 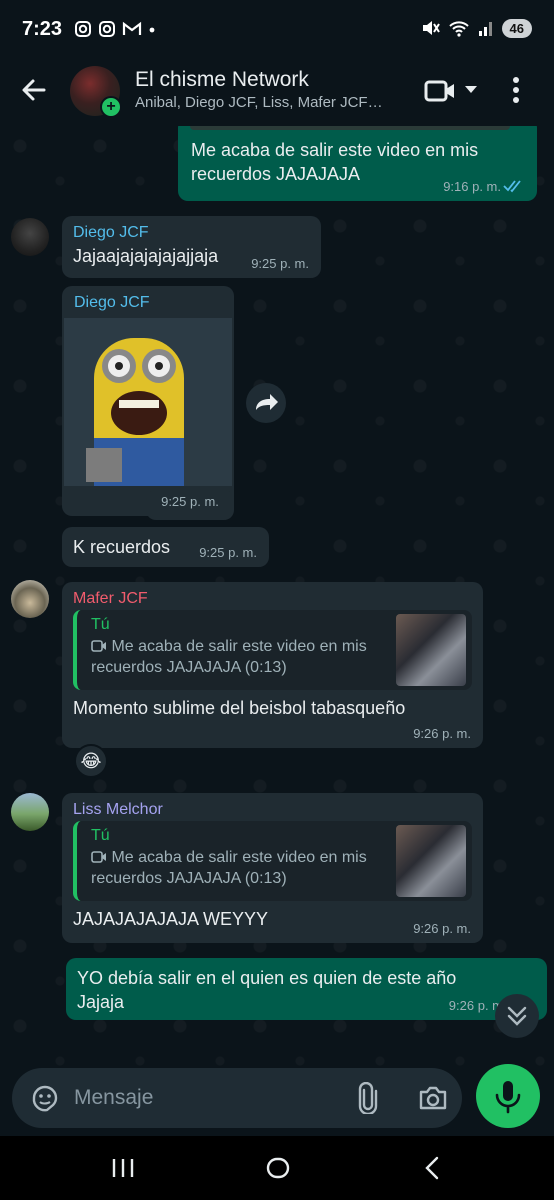 I want to click on message-composer, so click(x=237, y=1098).